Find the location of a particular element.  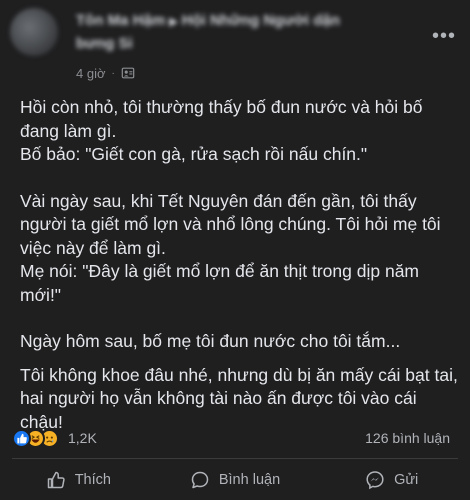

reactions-summary: 1,2K is located at coordinates (54, 438).